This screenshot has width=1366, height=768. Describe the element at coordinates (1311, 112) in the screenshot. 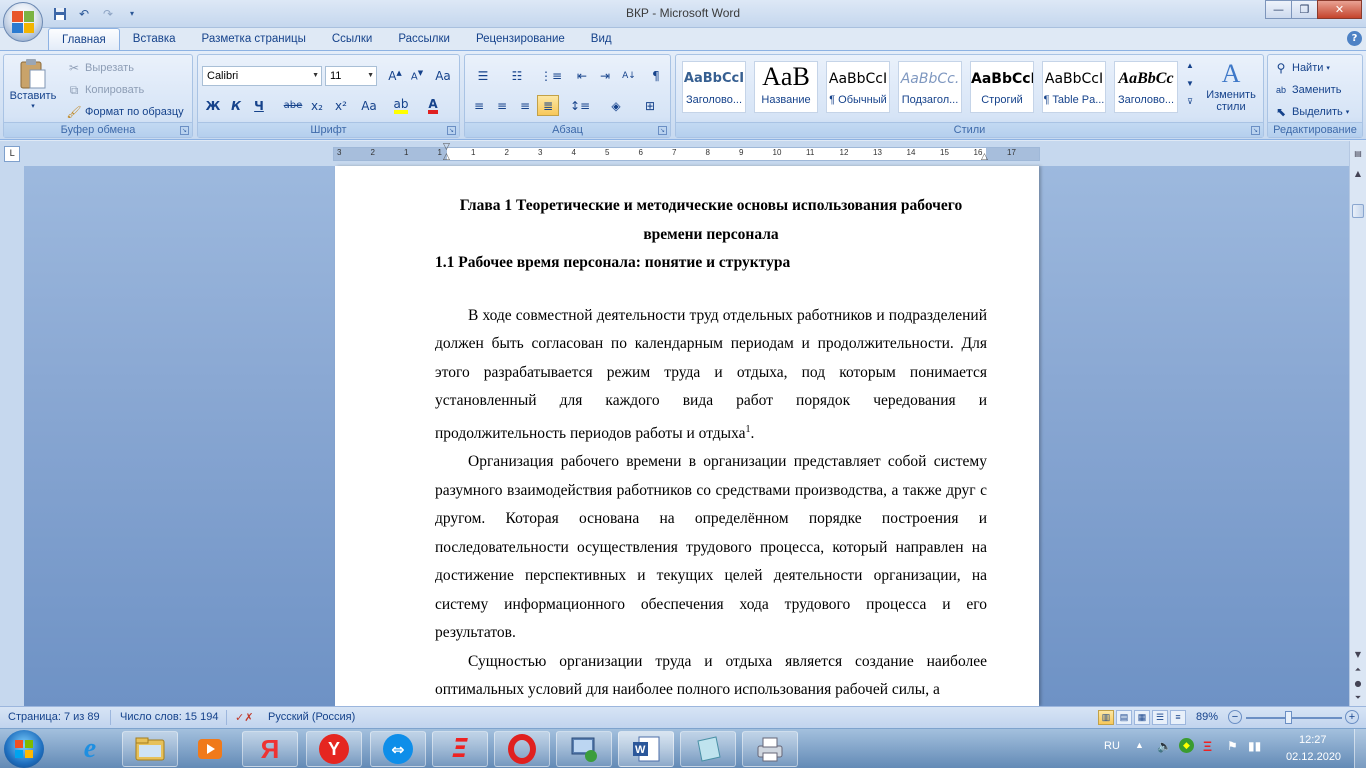

I see `select-button: ⬉ Выделить ▾` at that location.